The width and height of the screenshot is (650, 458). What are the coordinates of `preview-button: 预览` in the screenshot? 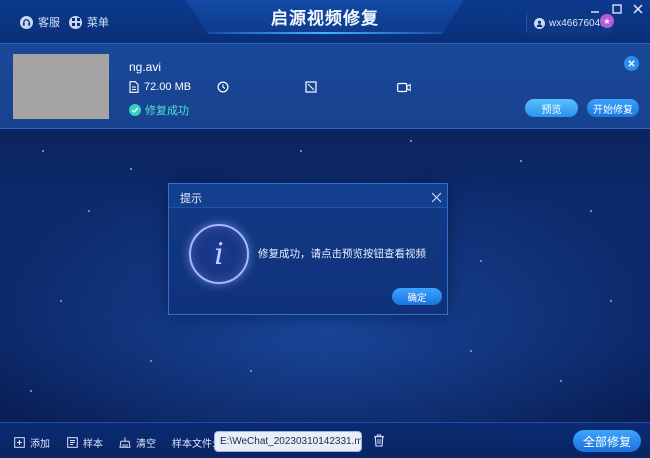 It's located at (551, 108).